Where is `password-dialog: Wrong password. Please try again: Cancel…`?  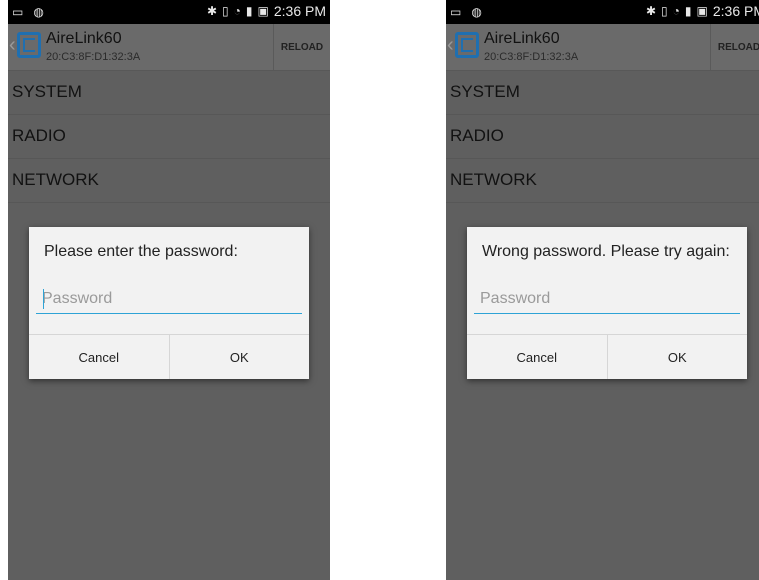
password-dialog: Wrong password. Please try again: Cancel… is located at coordinates (607, 303).